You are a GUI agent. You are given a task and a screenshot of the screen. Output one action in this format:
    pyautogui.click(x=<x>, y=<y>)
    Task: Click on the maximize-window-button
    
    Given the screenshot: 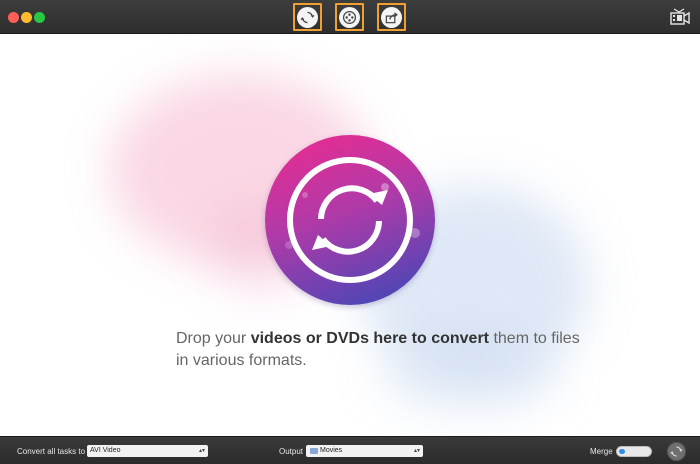 What is the action you would take?
    pyautogui.click(x=39, y=17)
    